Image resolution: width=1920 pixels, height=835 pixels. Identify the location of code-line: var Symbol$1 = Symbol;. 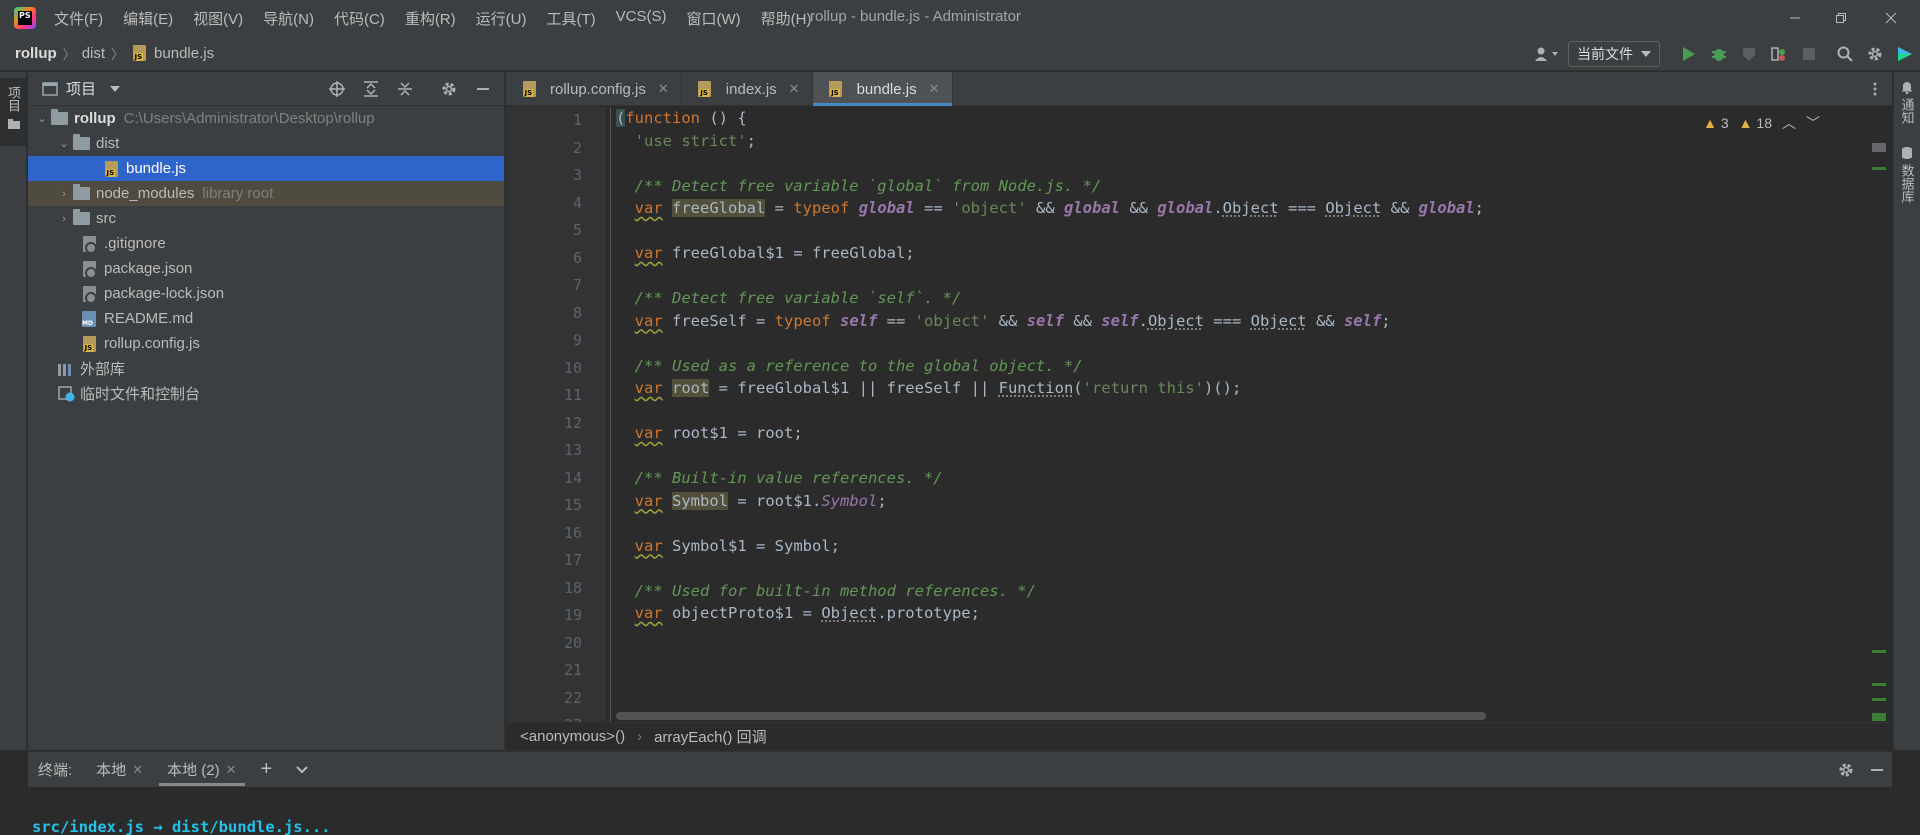
(728, 546).